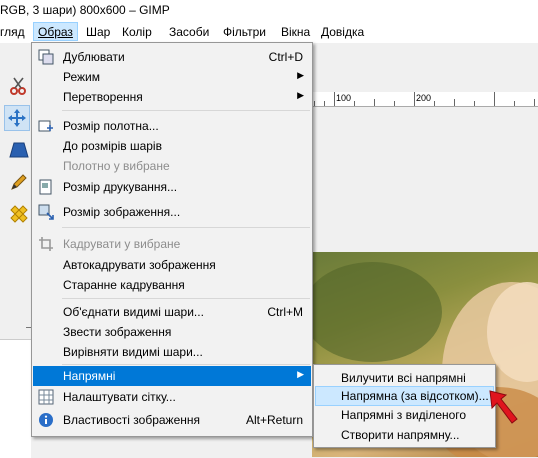 This screenshot has width=538, height=458. I want to click on menu-item-label: Автокадрувати зображення, so click(139, 265).